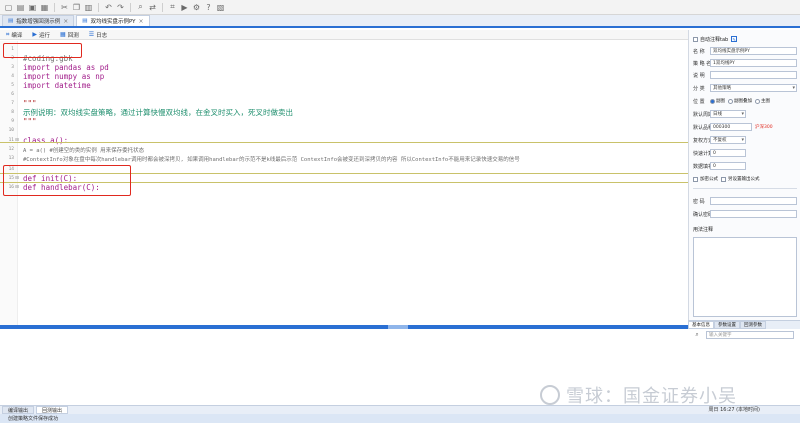 This screenshot has width=800, height=423. I want to click on file-icon: ▤, so click(11, 21).